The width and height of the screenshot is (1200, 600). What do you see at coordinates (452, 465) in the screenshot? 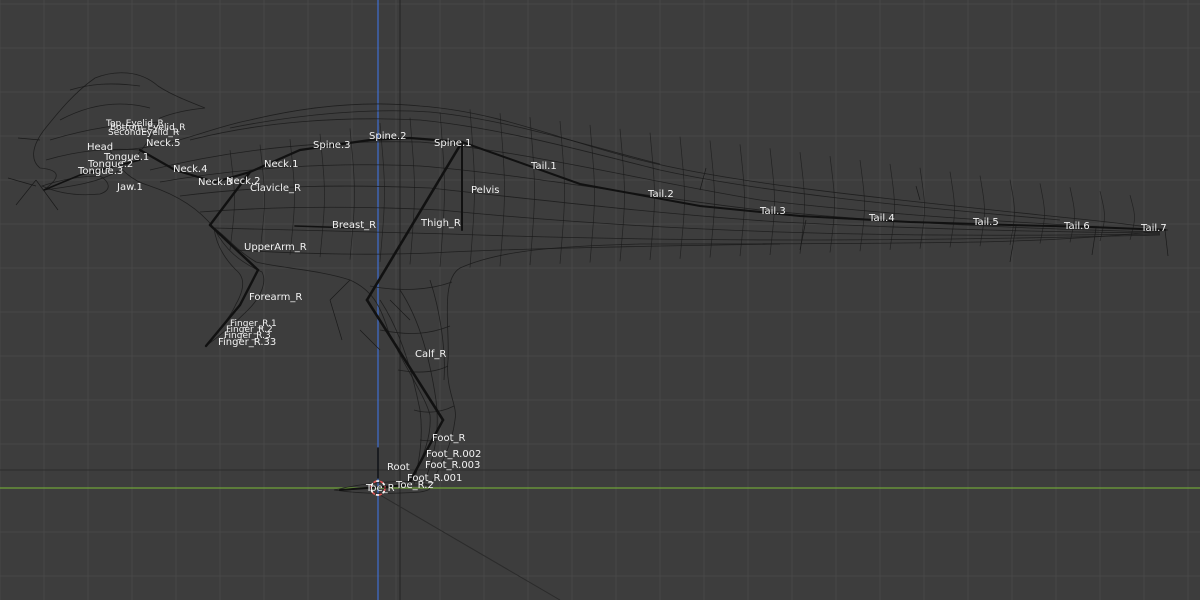
I see `bone-label-foot003: Foot_R.003` at bounding box center [452, 465].